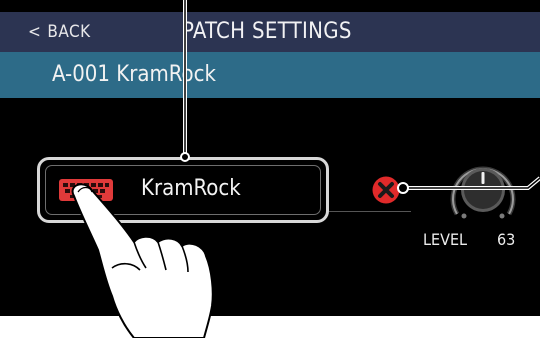 This screenshot has height=338, width=540. What do you see at coordinates (370, 211) in the screenshot?
I see `field-underline` at bounding box center [370, 211].